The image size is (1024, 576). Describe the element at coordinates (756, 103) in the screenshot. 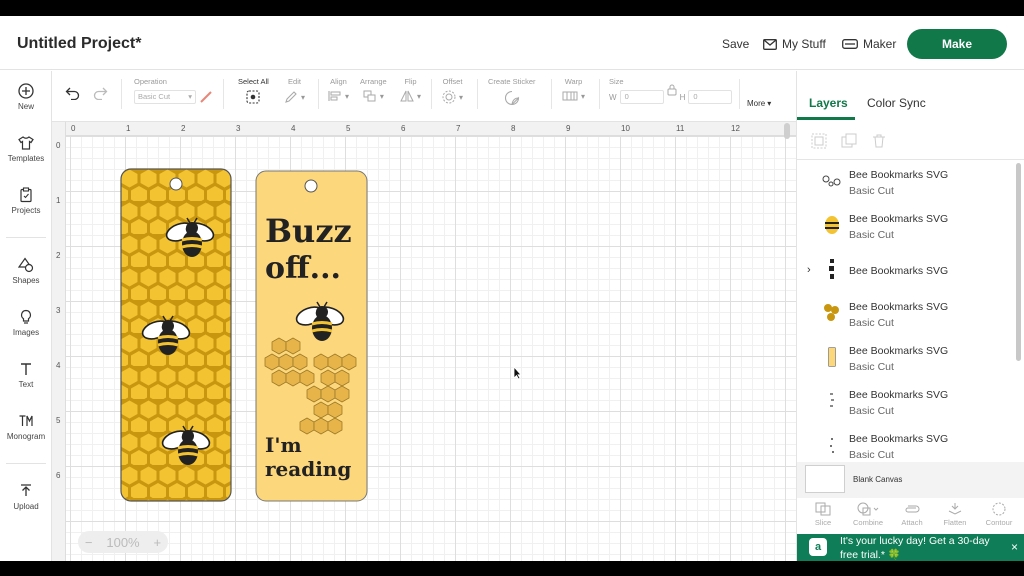

I see `more-label: More` at that location.